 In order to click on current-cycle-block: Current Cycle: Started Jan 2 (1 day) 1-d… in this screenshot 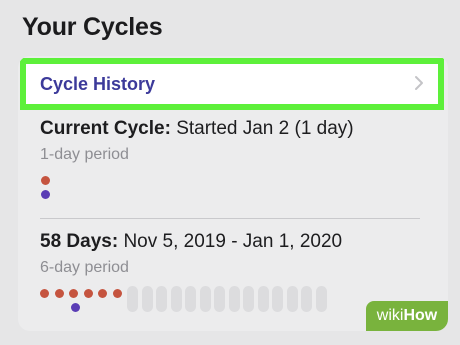, I will do `click(197, 141)`.